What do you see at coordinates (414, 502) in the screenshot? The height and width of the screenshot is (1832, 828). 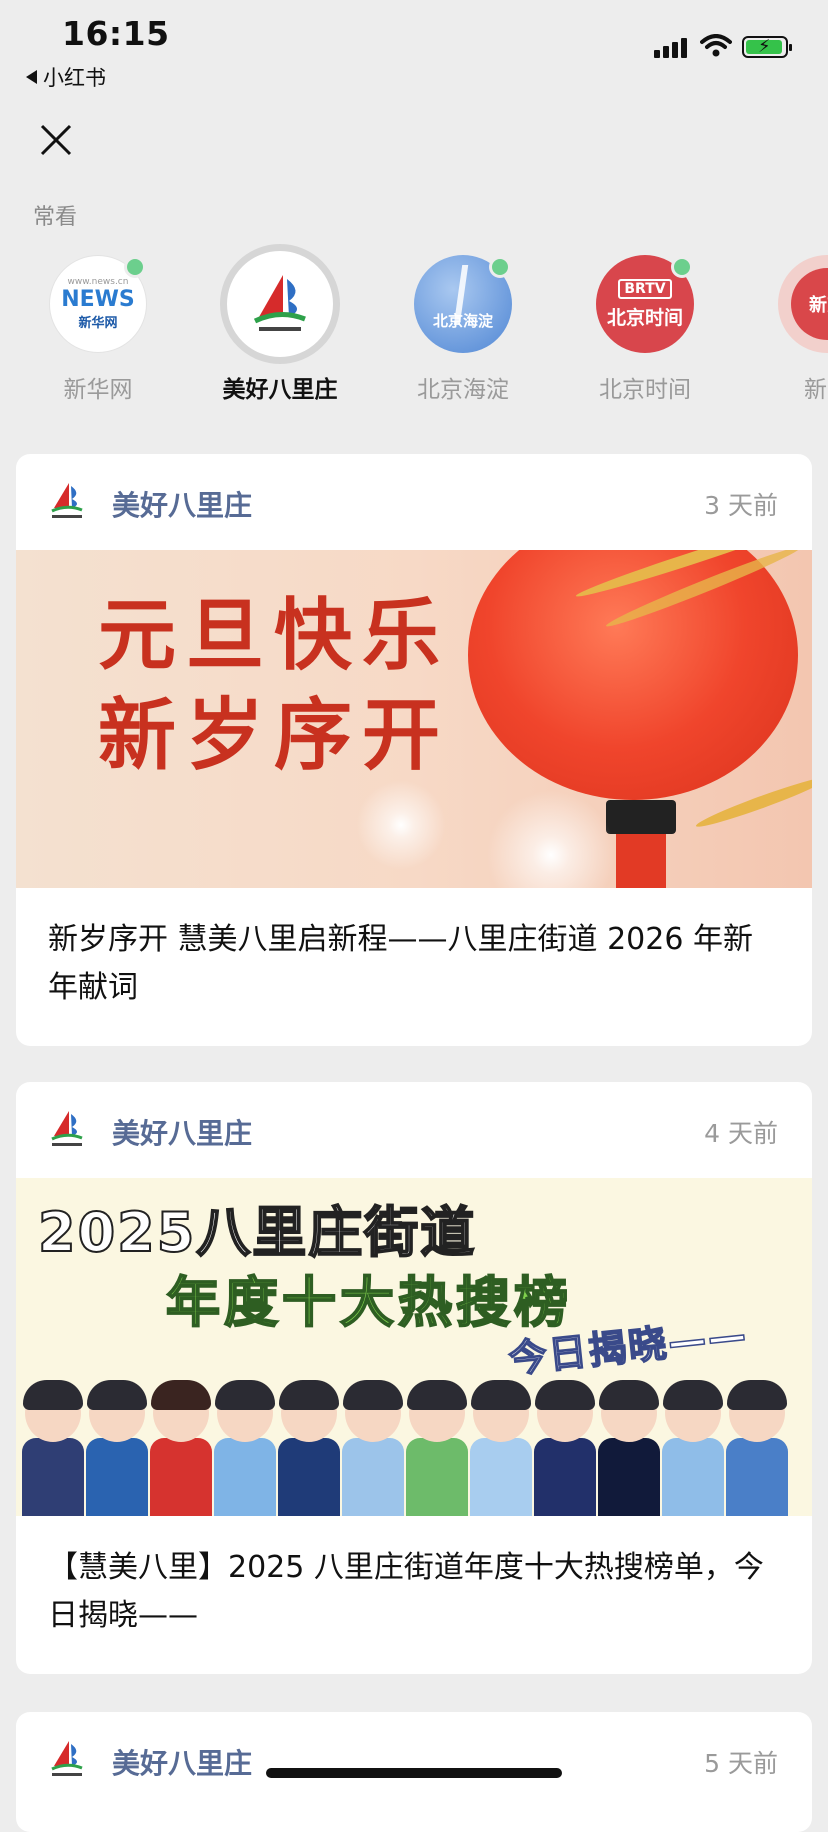 I see `card-header: 美好八里庄 3 天前` at bounding box center [414, 502].